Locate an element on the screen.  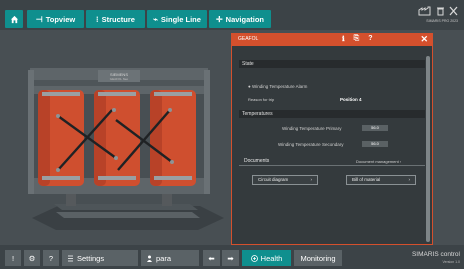
transformer-leg-left is located at coordinates (71, 199).